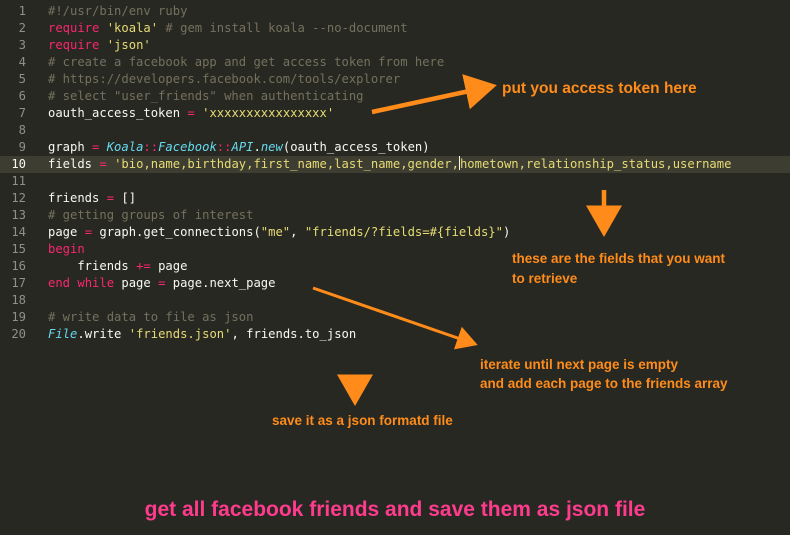 The width and height of the screenshot is (790, 535). Describe the element at coordinates (128, 45) in the screenshot. I see `code-token: 'json'` at that location.